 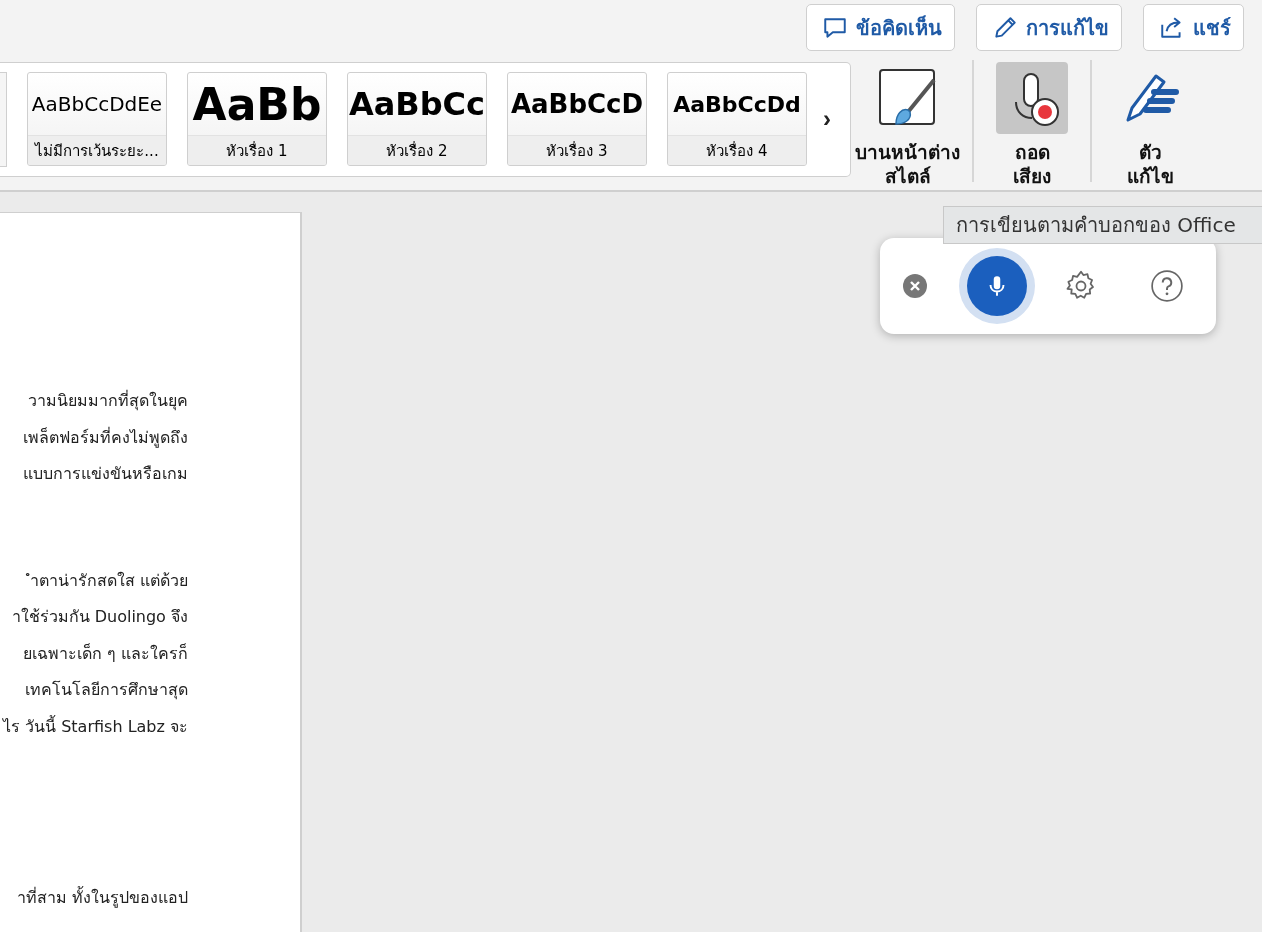 What do you see at coordinates (95, 726) in the screenshot?
I see `text-line: ไร วันนี้ Starfish Labz จะ` at bounding box center [95, 726].